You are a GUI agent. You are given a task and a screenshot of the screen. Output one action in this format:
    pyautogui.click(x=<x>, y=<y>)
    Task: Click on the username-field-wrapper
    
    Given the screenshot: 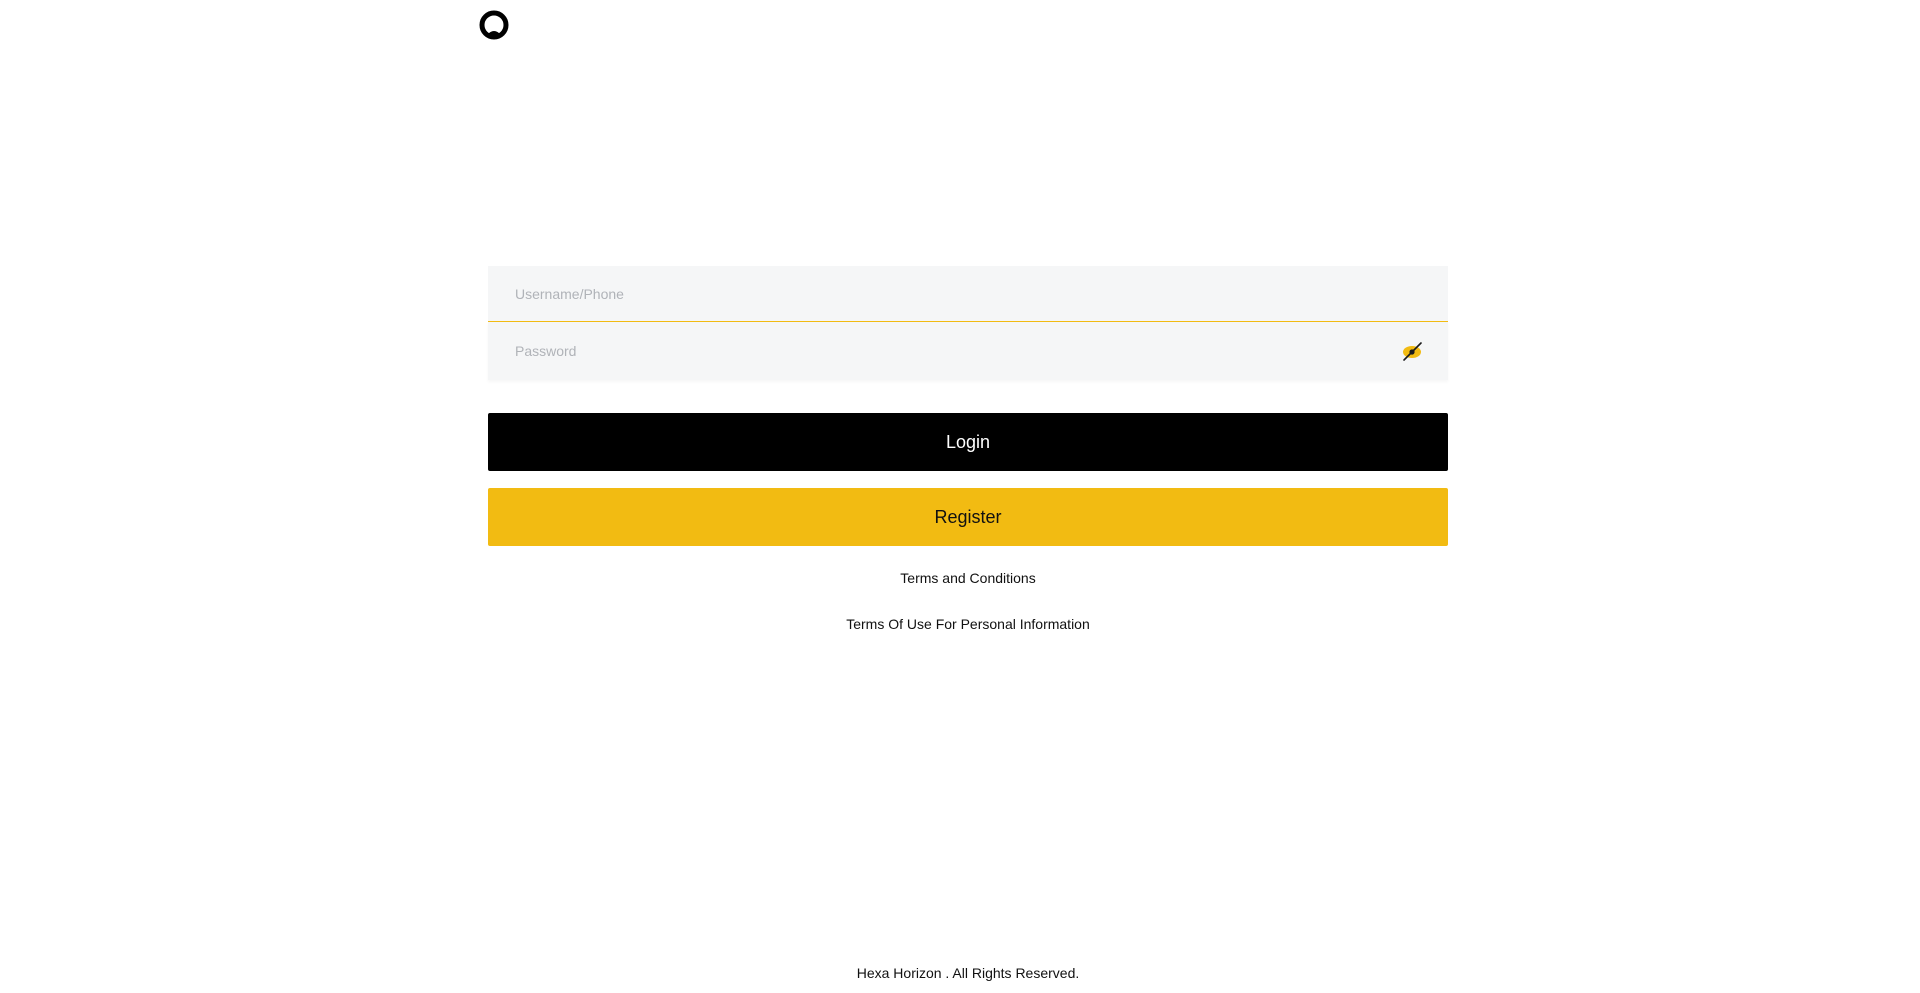 What is the action you would take?
    pyautogui.click(x=968, y=294)
    